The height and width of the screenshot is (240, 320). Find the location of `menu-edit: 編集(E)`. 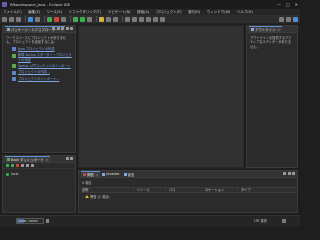

menu-edit: 編集(E) is located at coordinates (34, 12).